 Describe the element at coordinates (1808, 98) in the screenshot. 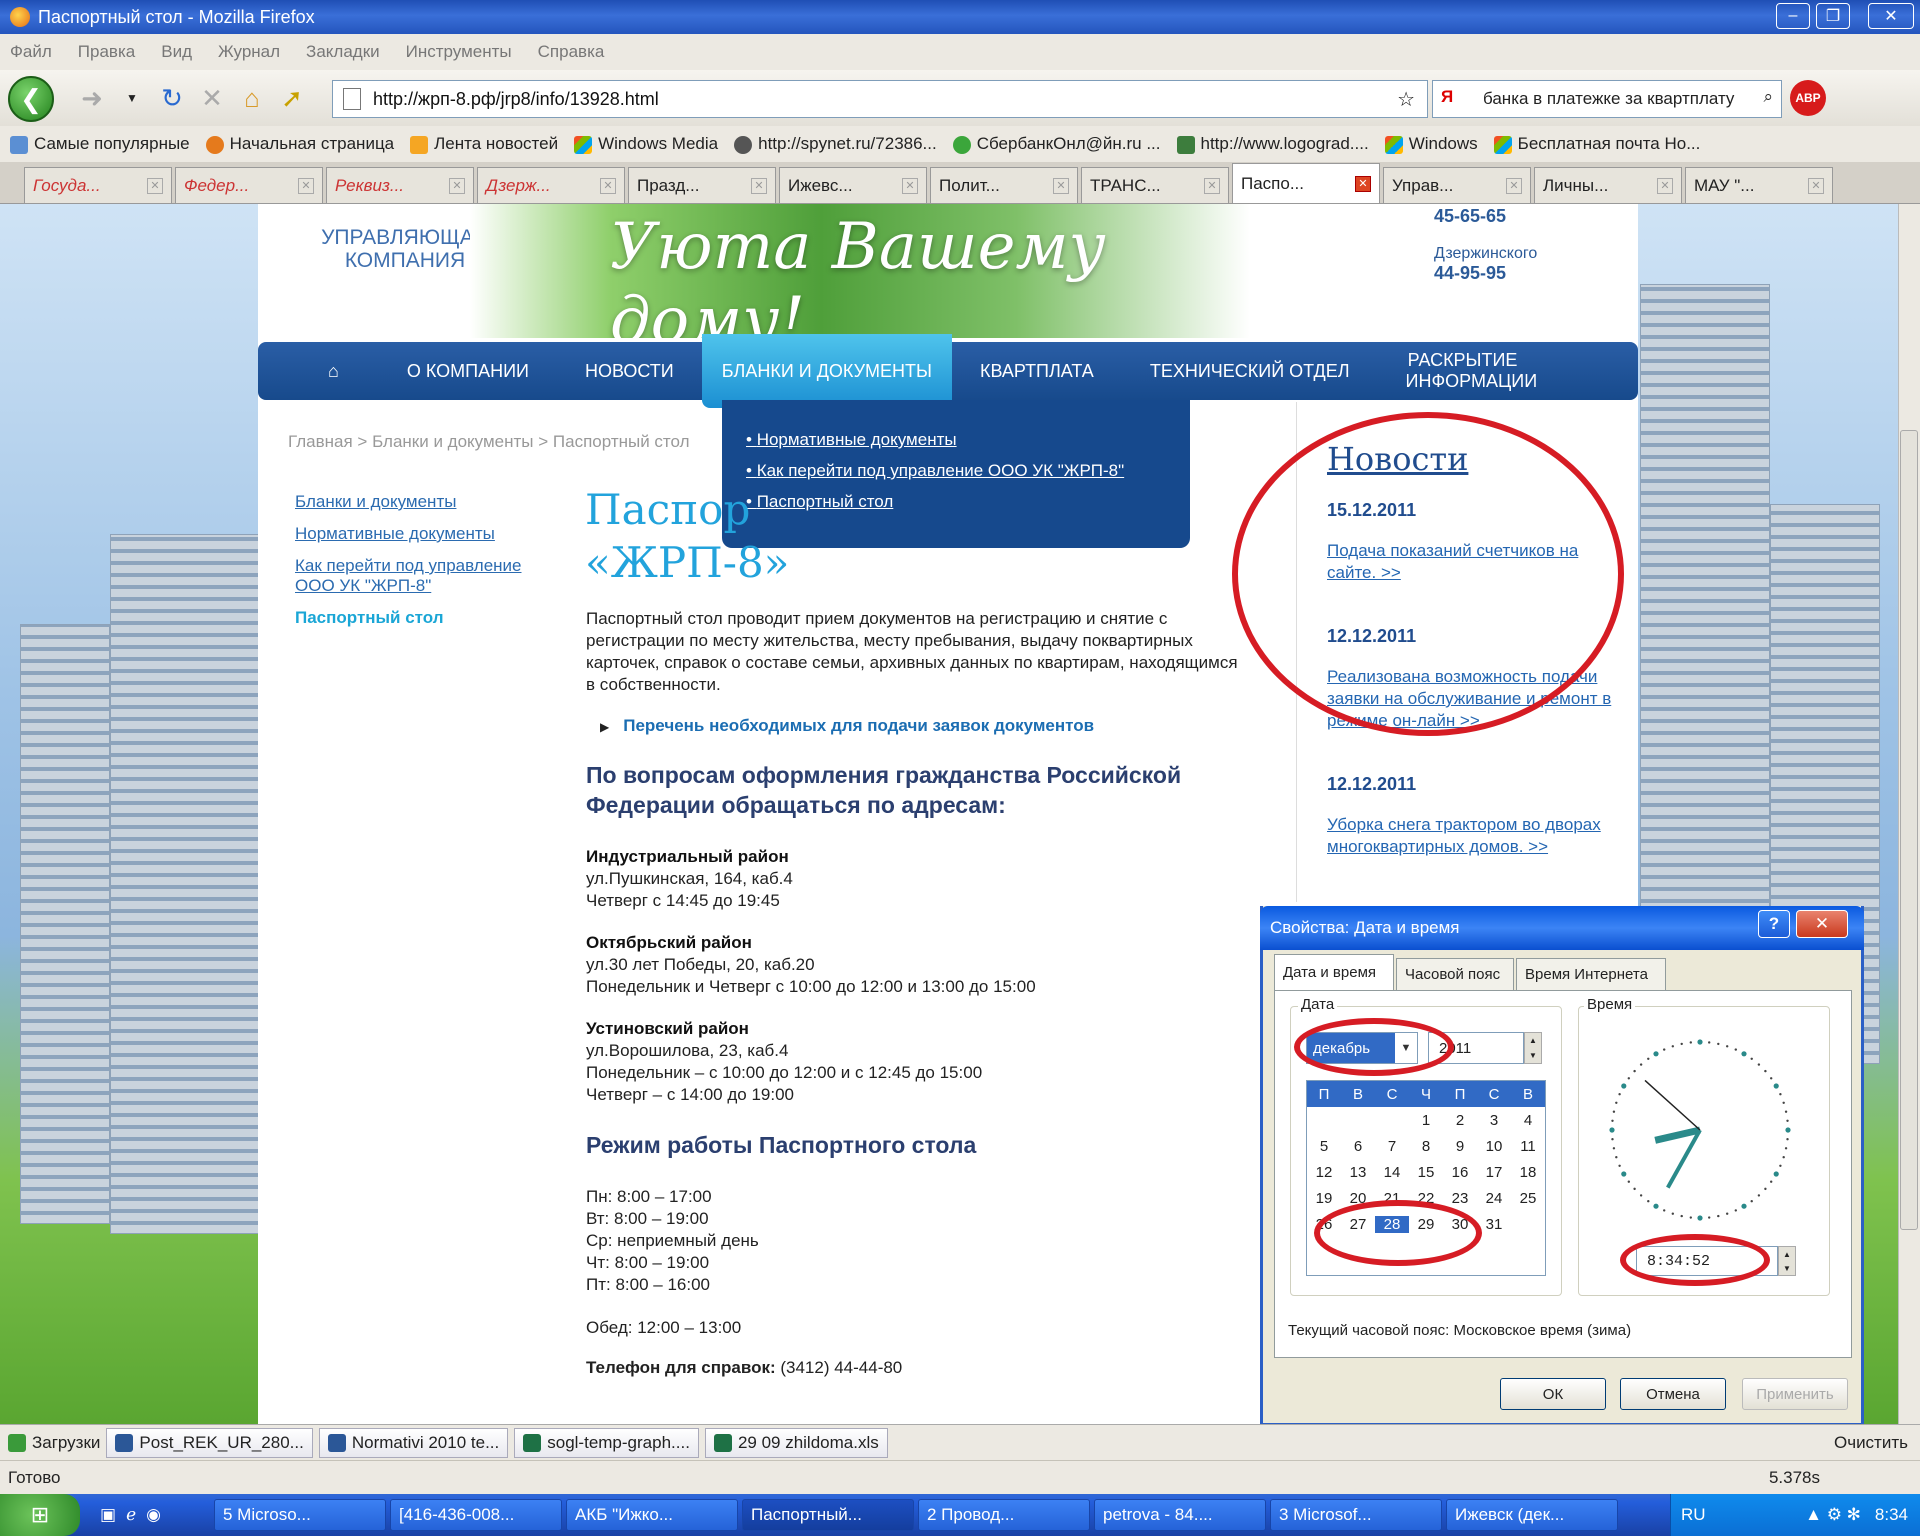

I see `adblock-icon: ABP` at that location.